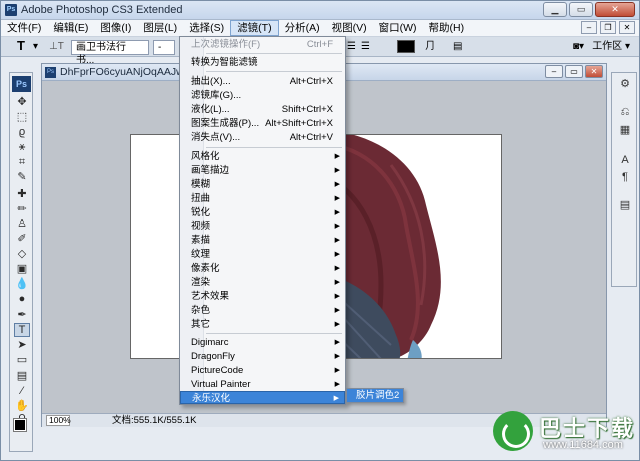  Describe the element at coordinates (262, 356) in the screenshot. I see `menu-item-dragonfly: DragonFly ▶` at that location.